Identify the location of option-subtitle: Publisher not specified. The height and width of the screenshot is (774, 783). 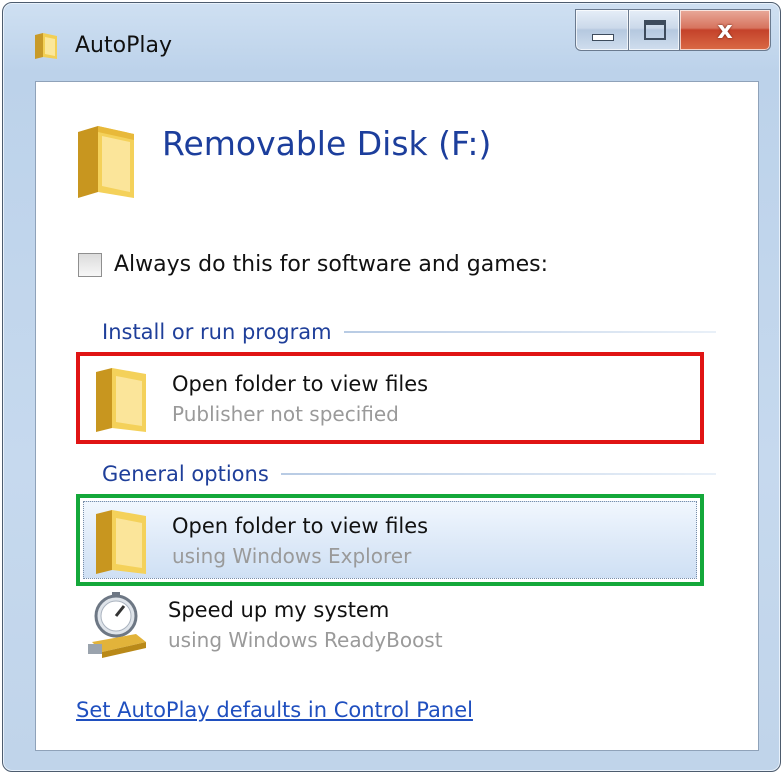
(285, 414).